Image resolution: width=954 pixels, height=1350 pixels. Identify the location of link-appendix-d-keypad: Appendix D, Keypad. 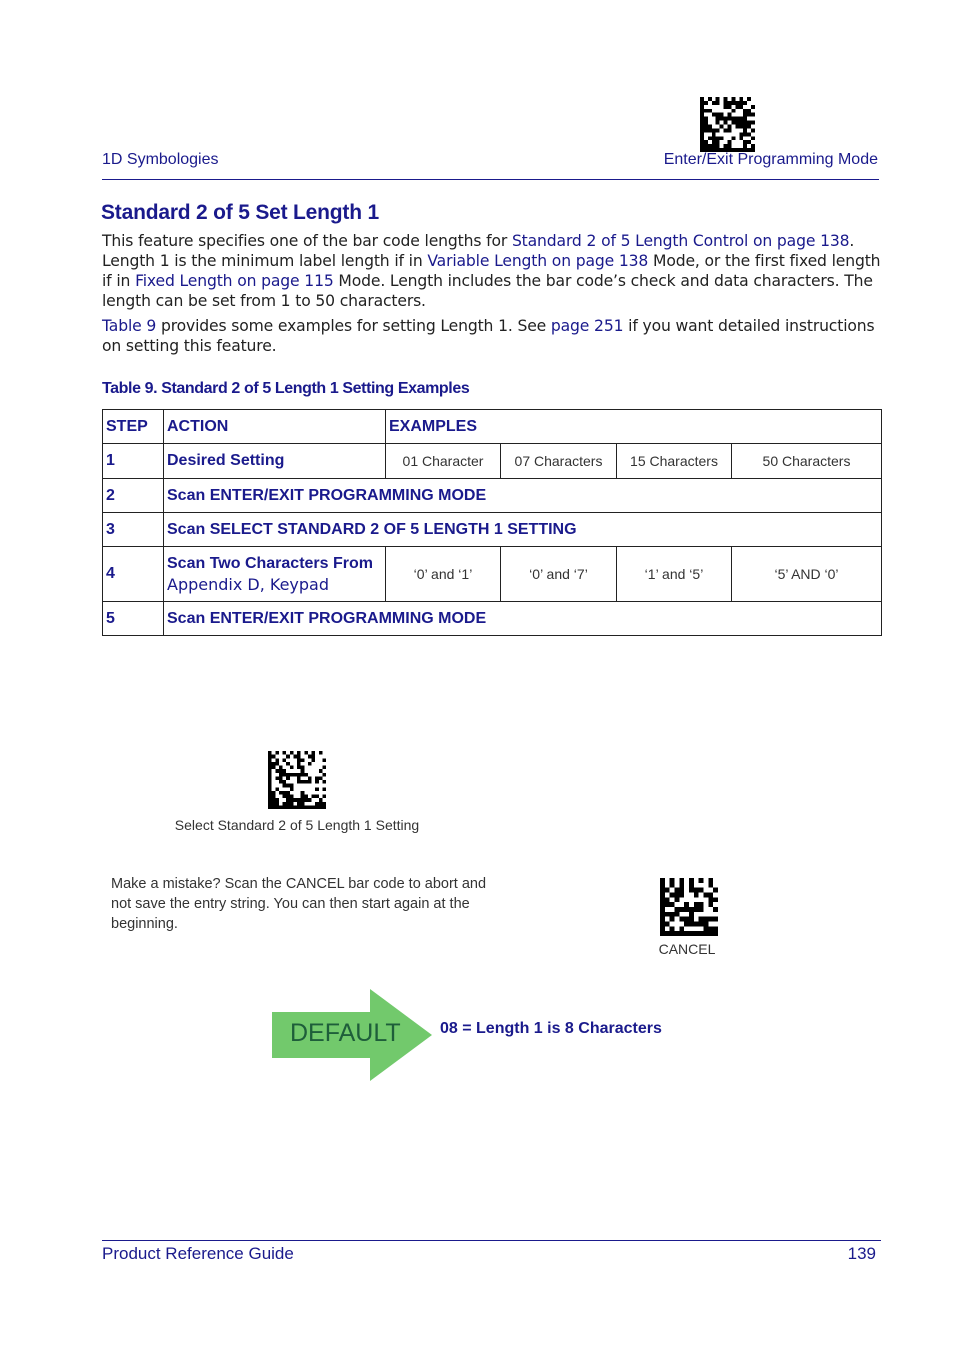
(274, 584).